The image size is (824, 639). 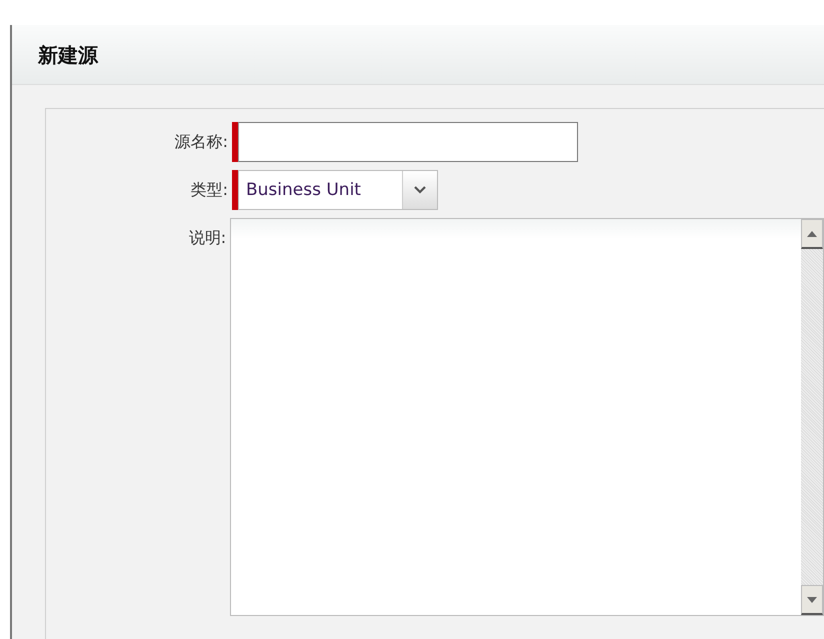 I want to click on field-label: 源名称:, so click(x=201, y=142).